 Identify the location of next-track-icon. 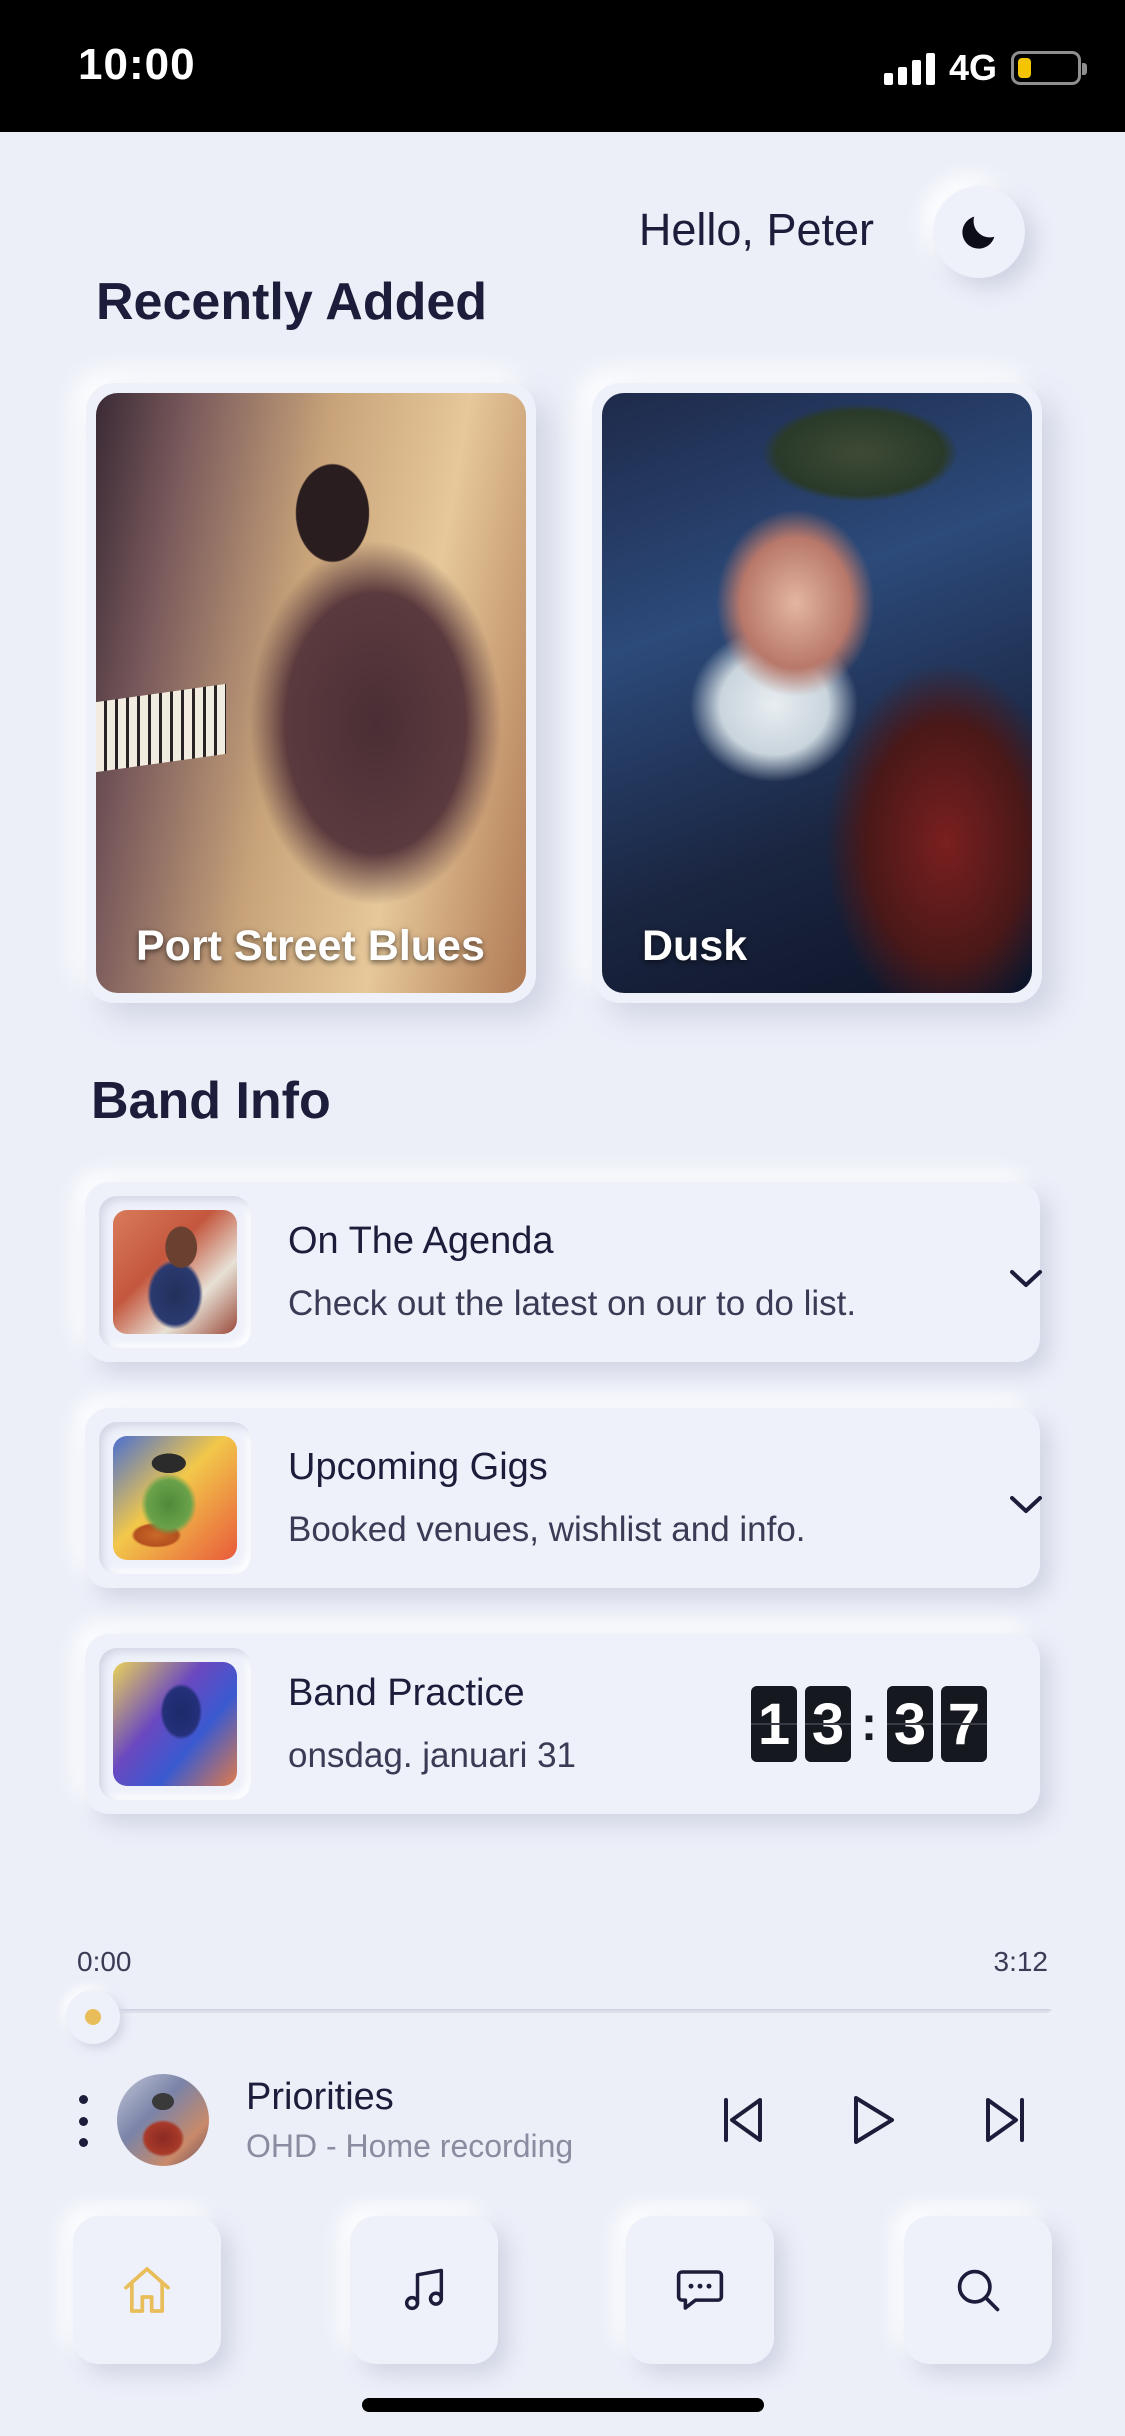
(1005, 2120).